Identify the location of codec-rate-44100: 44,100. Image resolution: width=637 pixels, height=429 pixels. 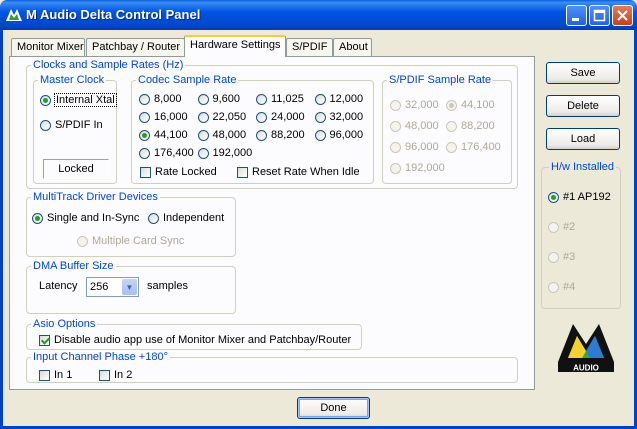
(163, 135).